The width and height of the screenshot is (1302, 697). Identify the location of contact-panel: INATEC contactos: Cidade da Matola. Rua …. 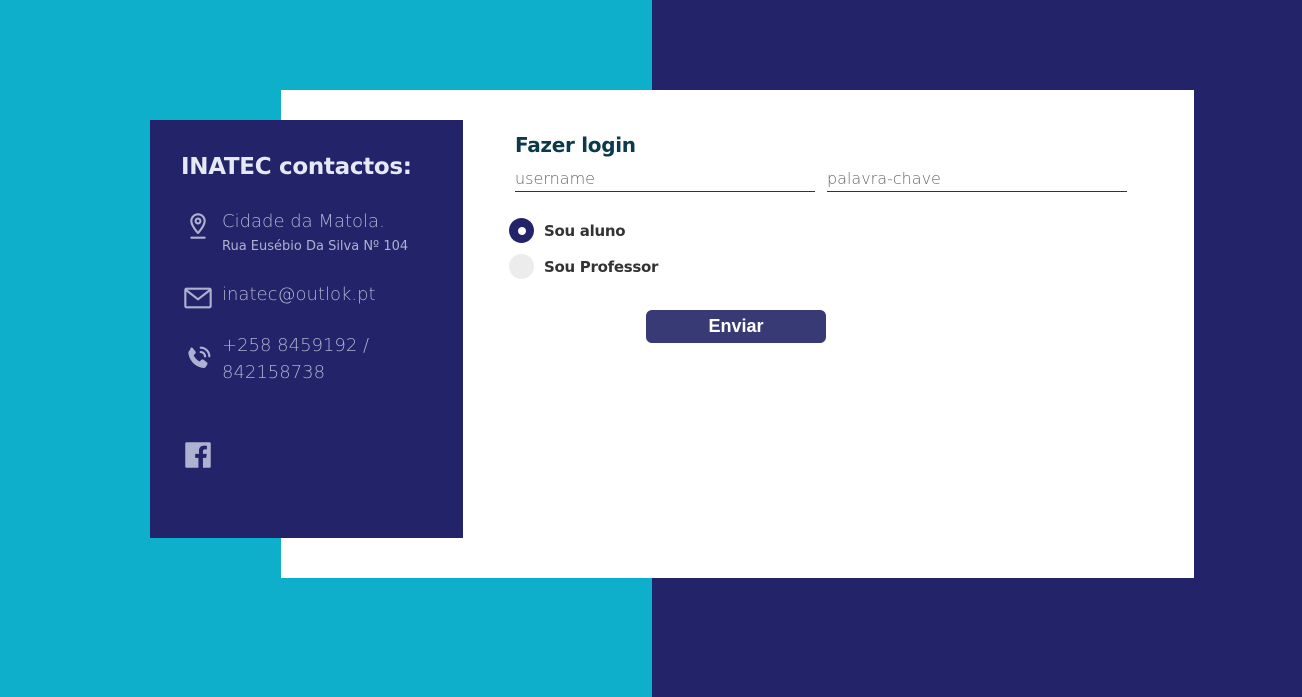
(306, 329).